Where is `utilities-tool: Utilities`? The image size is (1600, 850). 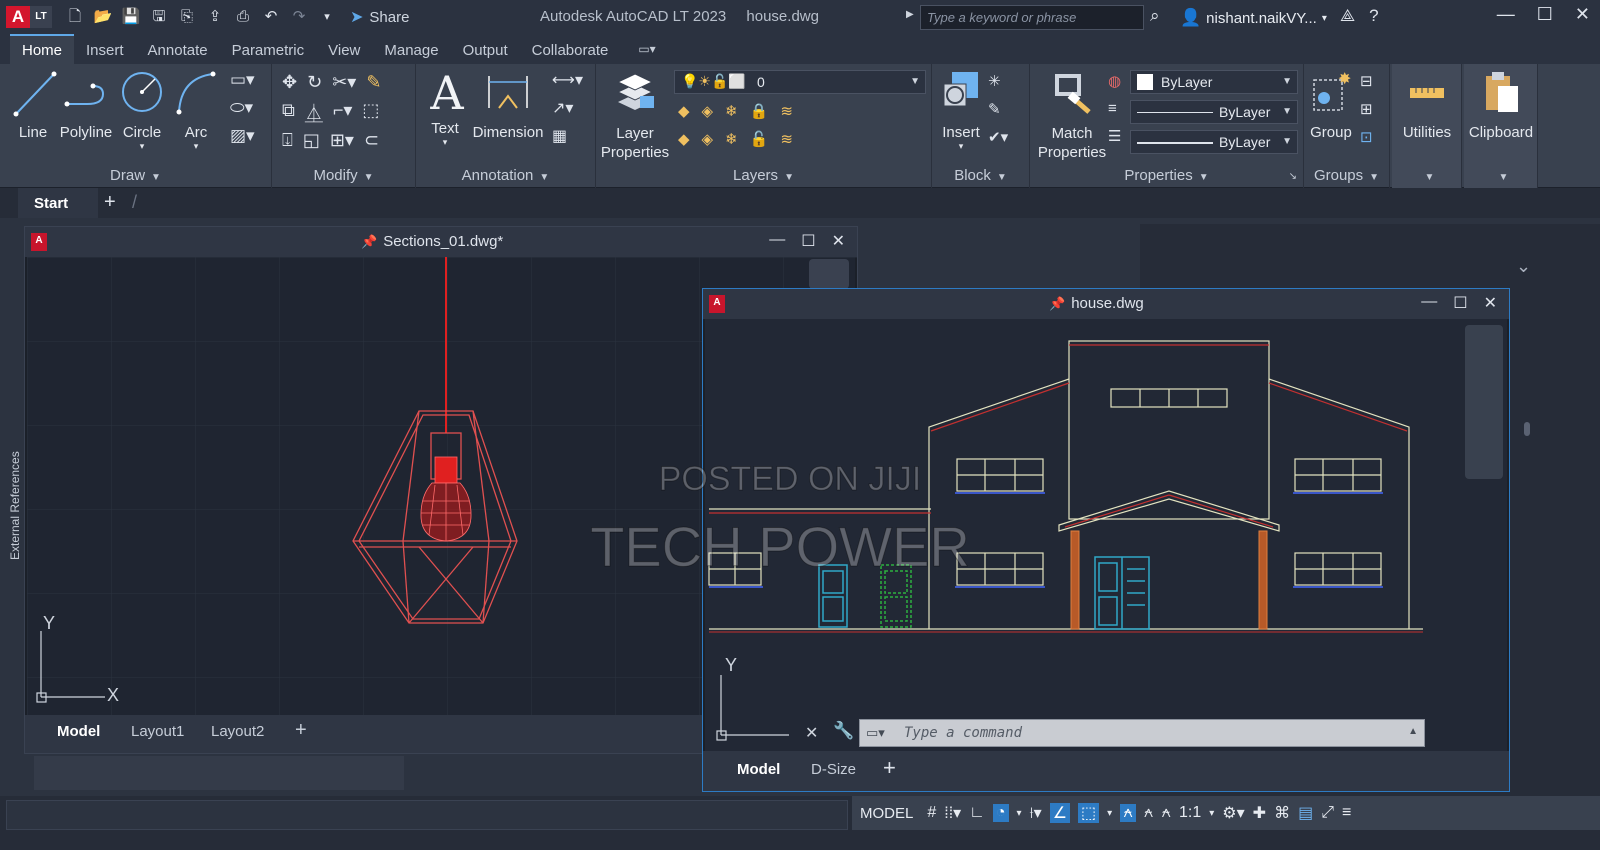
utilities-tool: Utilities is located at coordinates (1427, 104).